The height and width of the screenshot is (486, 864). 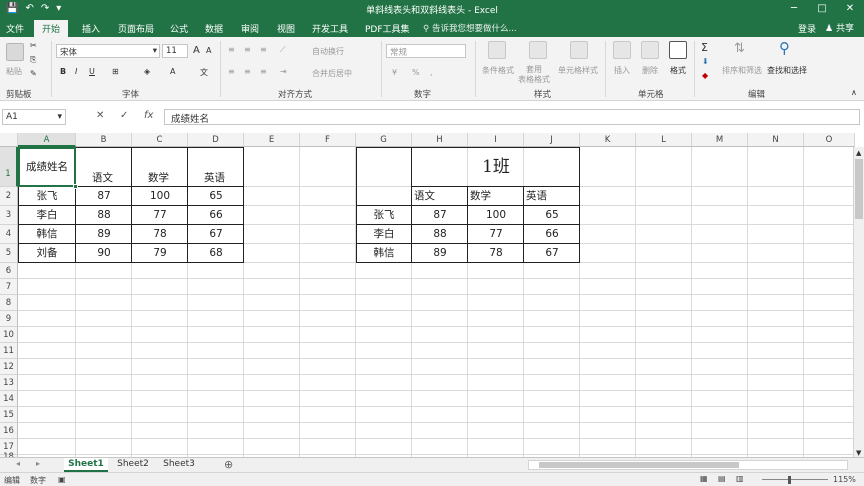 I want to click on column-header: K, so click(x=608, y=140).